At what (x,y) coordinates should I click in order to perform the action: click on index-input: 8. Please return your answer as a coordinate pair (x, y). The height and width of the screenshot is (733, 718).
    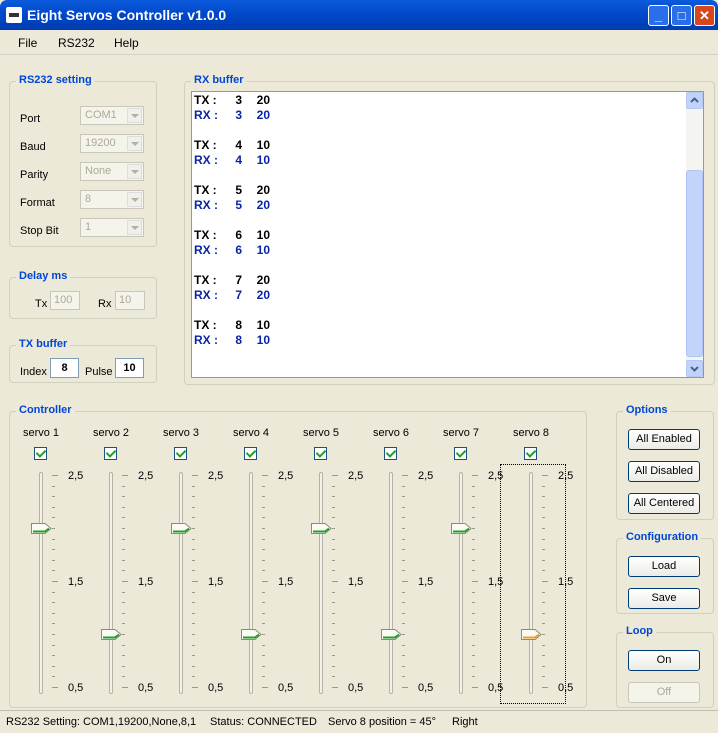
    Looking at the image, I should click on (64, 368).